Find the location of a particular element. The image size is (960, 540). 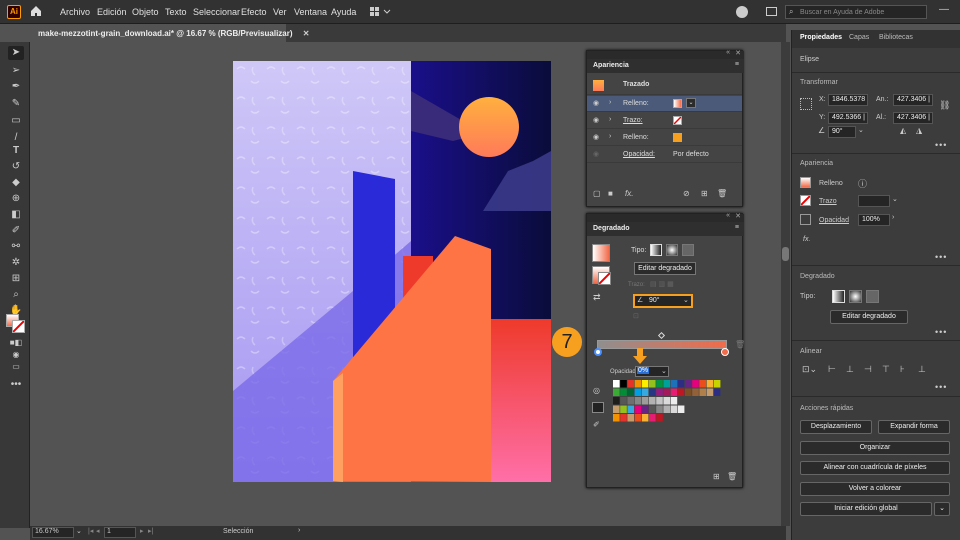

opacity-label: Opacidad: is located at coordinates (639, 154).